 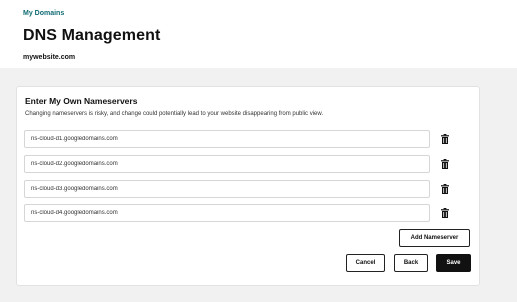 I want to click on back-button: Back, so click(x=411, y=263).